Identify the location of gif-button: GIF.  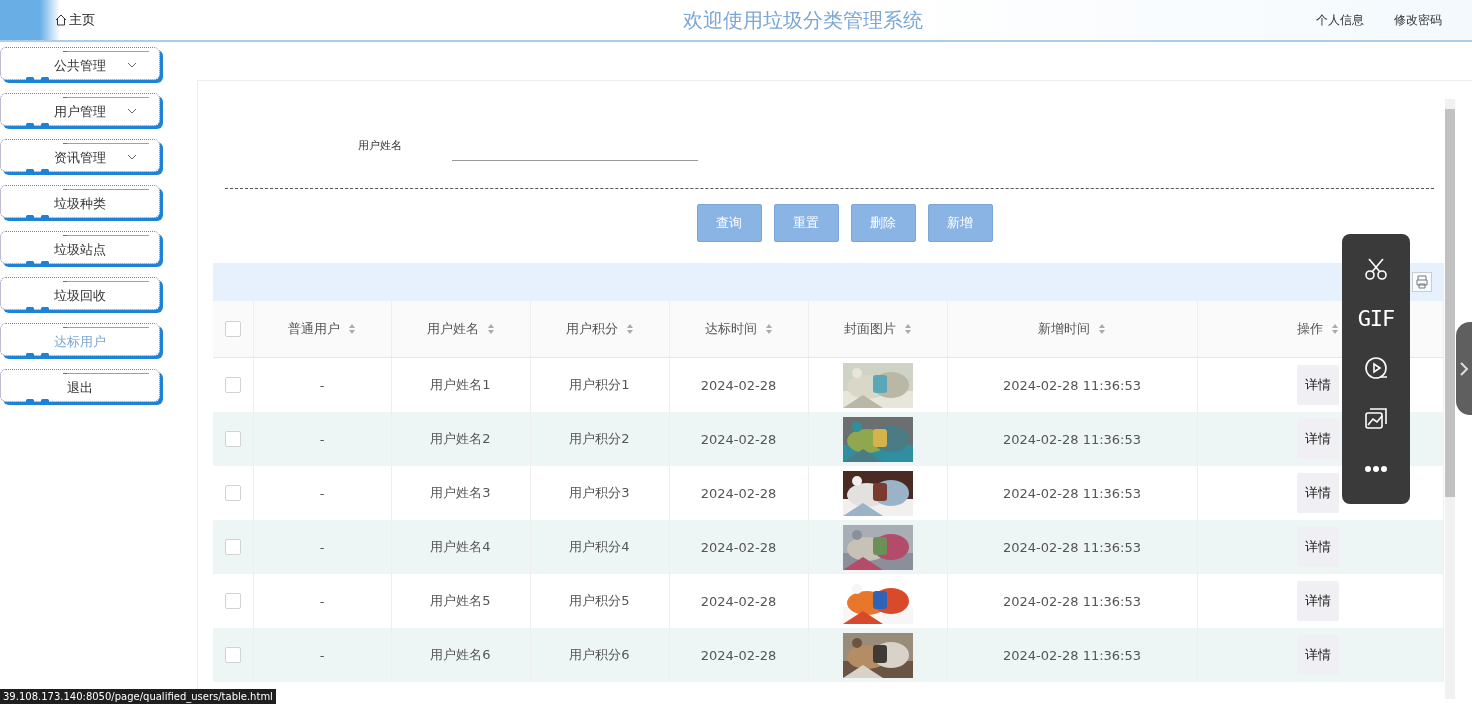
(1376, 319).